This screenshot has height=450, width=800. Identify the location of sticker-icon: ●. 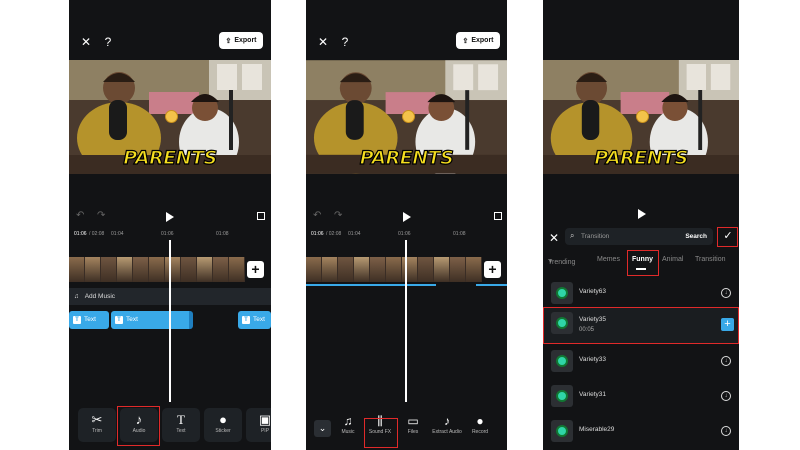
(223, 419).